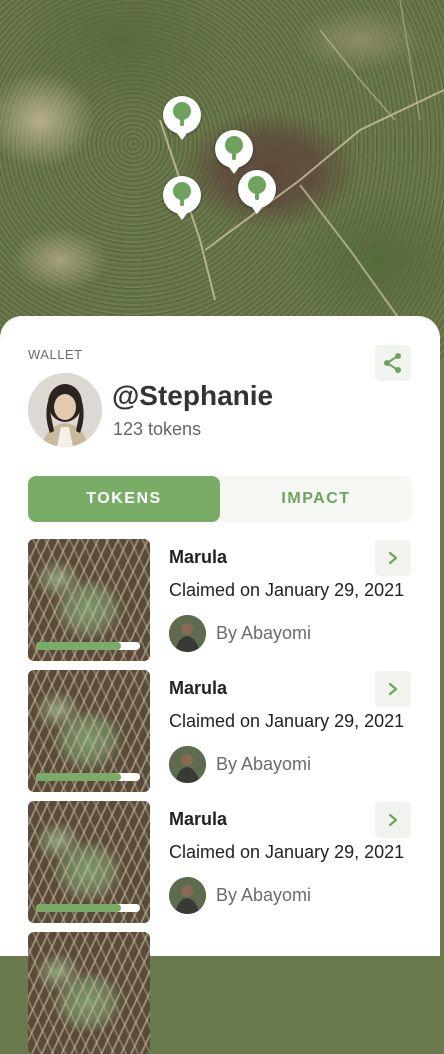 The width and height of the screenshot is (444, 1054). What do you see at coordinates (220, 993) in the screenshot?
I see `token-item` at bounding box center [220, 993].